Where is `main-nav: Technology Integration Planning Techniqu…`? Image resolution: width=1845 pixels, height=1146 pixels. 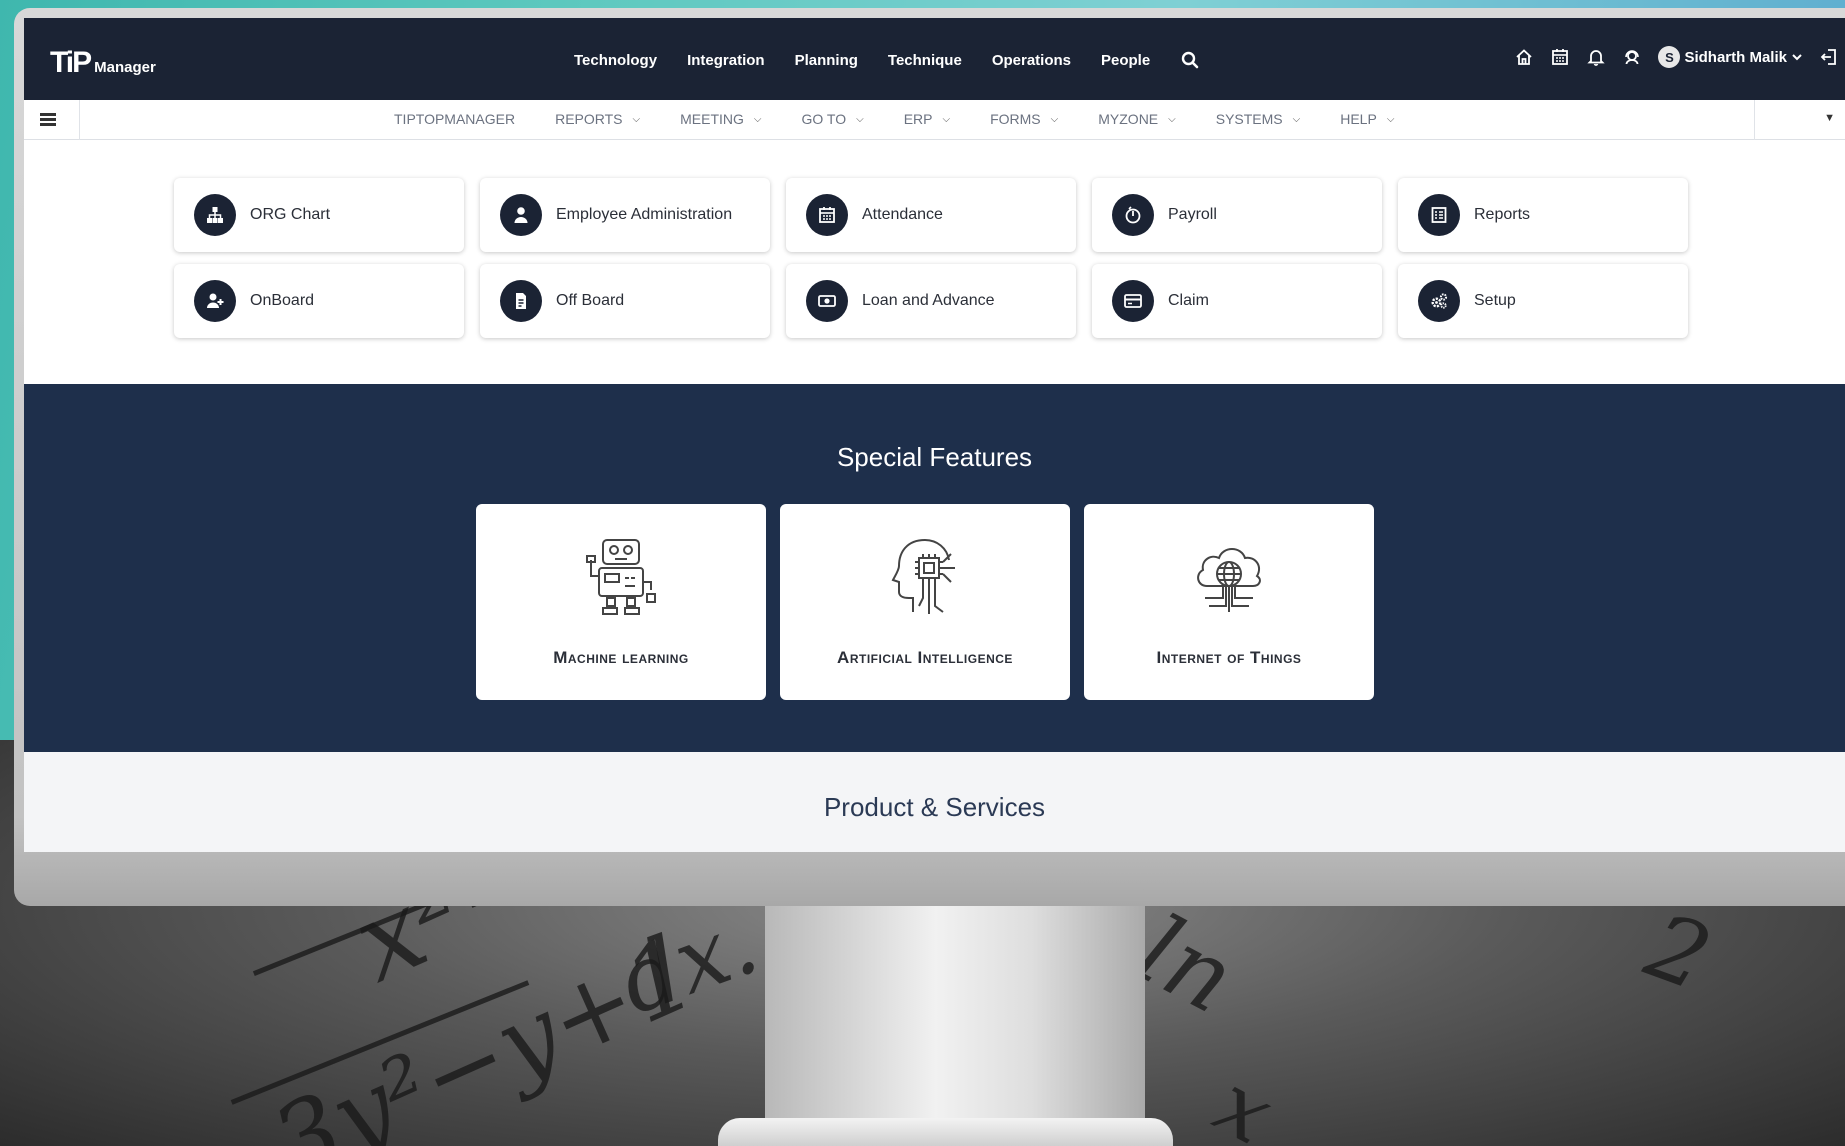
main-nav: Technology Integration Planning Techniqu… is located at coordinates (887, 60).